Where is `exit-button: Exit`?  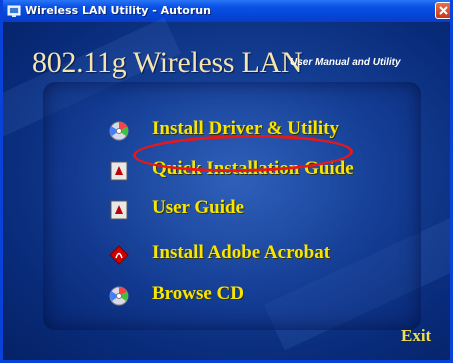 exit-button: Exit is located at coordinates (416, 336).